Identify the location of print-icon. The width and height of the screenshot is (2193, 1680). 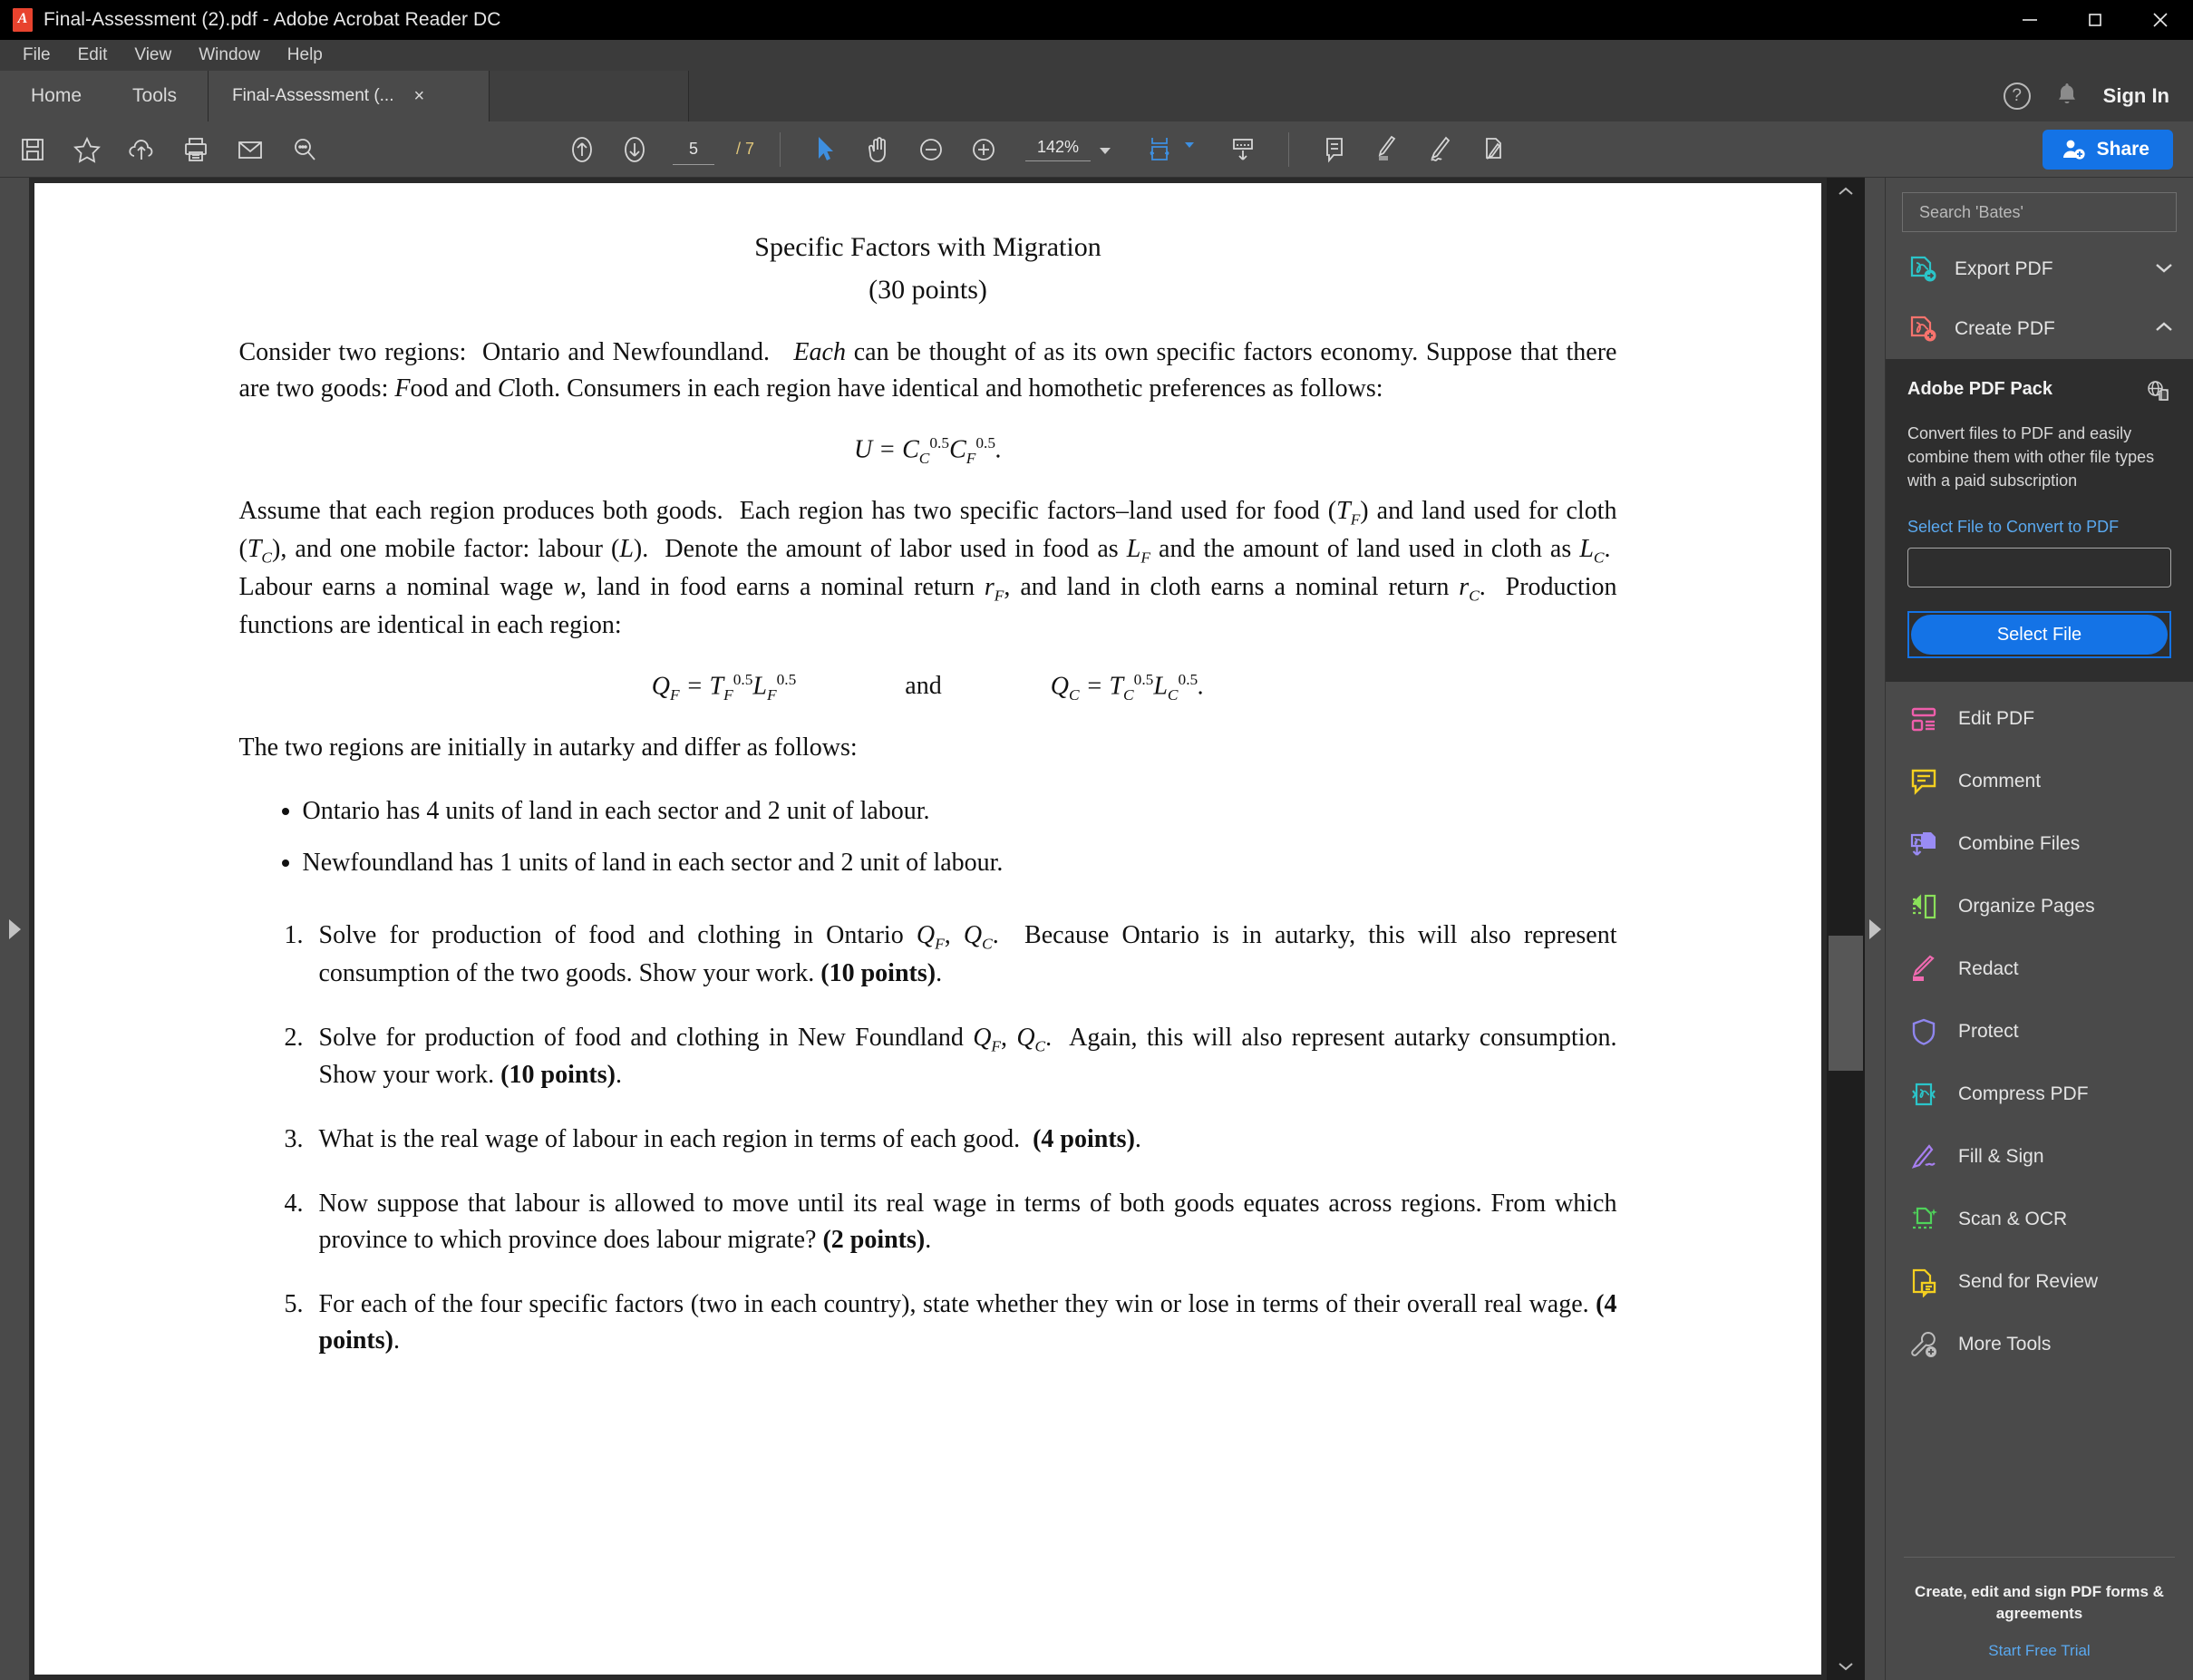
(196, 150).